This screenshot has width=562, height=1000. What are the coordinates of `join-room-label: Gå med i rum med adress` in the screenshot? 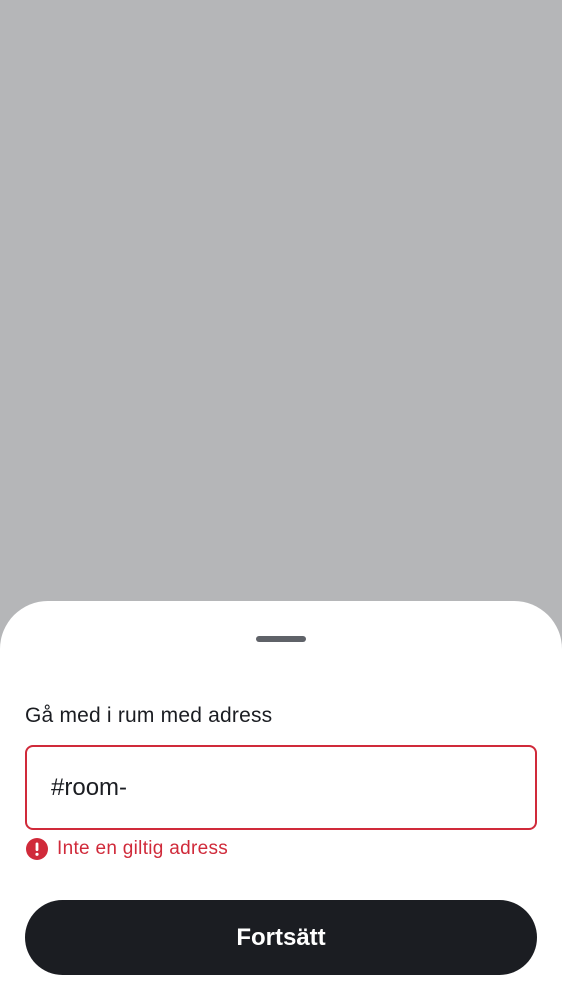 It's located at (149, 715).